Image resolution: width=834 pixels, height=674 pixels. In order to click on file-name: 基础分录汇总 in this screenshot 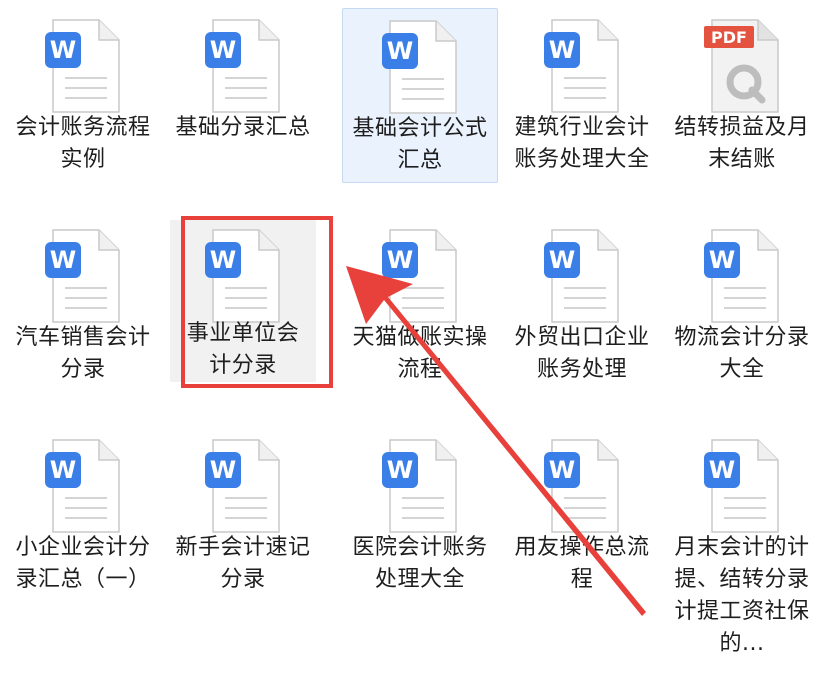, I will do `click(243, 127)`.